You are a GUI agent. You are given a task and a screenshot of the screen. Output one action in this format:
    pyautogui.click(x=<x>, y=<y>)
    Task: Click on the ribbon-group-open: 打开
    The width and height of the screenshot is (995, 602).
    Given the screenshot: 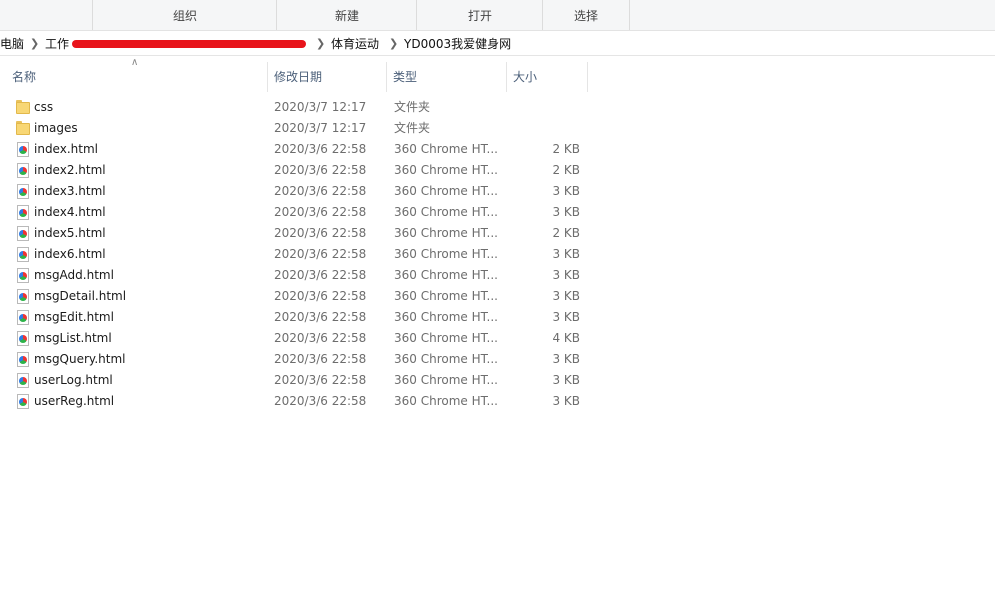 What is the action you would take?
    pyautogui.click(x=479, y=15)
    